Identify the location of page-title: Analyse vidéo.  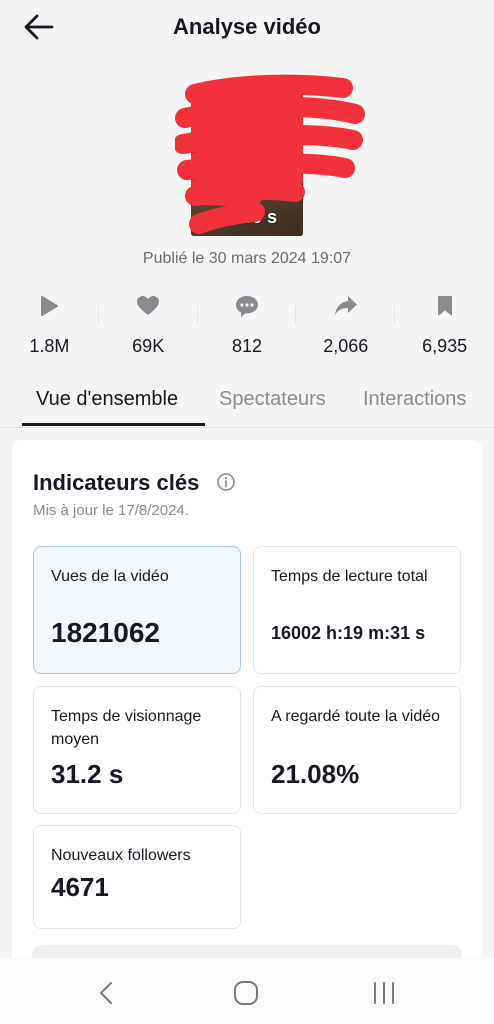
(247, 26).